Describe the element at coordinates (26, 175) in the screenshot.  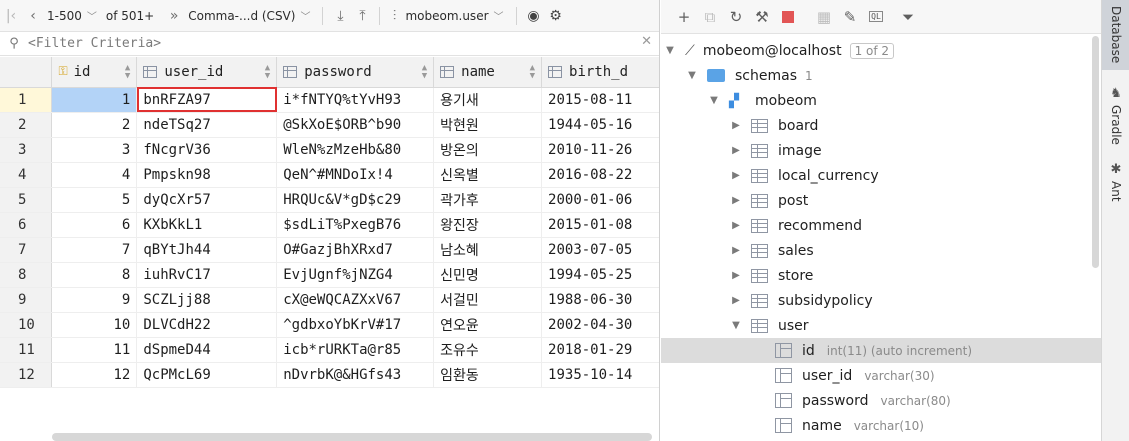
I see `row-number: 4` at that location.